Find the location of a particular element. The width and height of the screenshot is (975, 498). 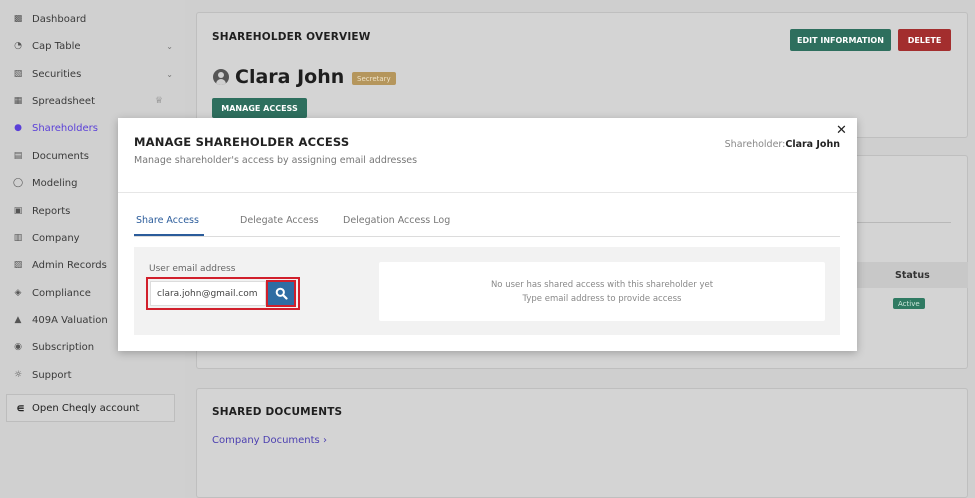

email-field-label: User email address is located at coordinates (192, 269).